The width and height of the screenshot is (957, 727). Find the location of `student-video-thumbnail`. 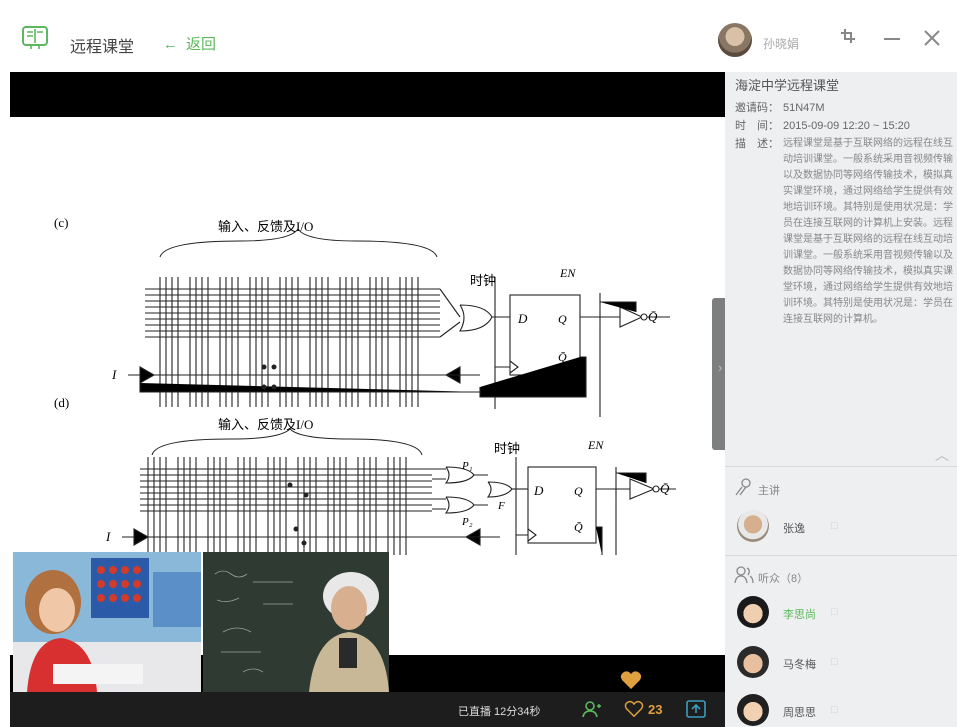

student-video-thumbnail is located at coordinates (107, 622).